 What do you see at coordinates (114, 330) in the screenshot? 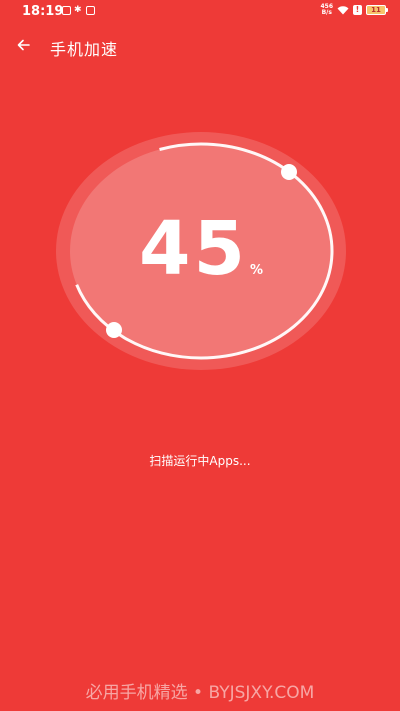
I see `gauge-knob-bottom` at bounding box center [114, 330].